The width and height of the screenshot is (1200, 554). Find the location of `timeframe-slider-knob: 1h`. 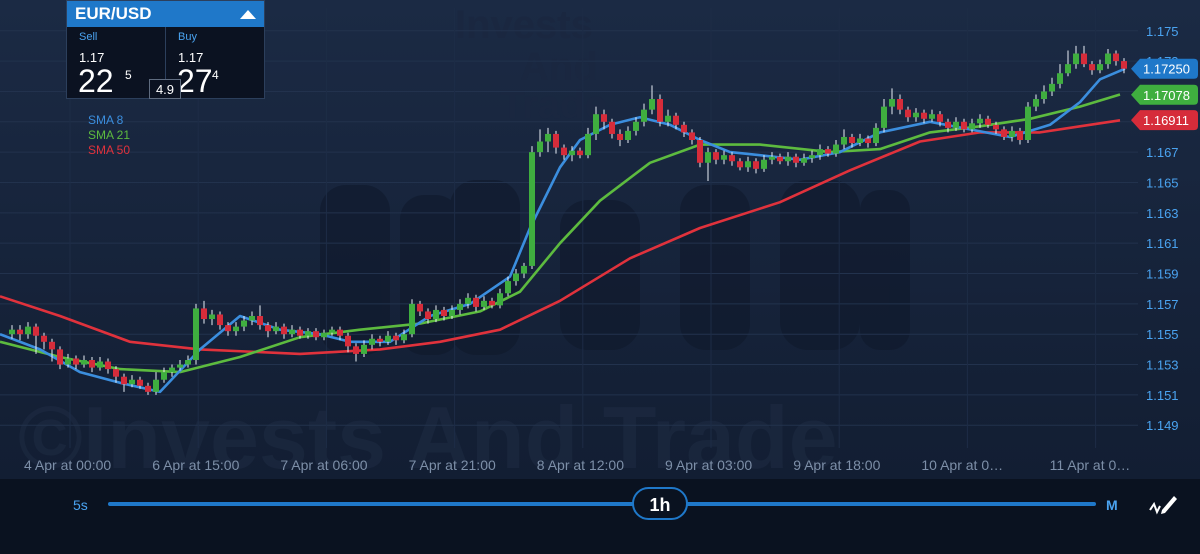

timeframe-slider-knob: 1h is located at coordinates (660, 503).